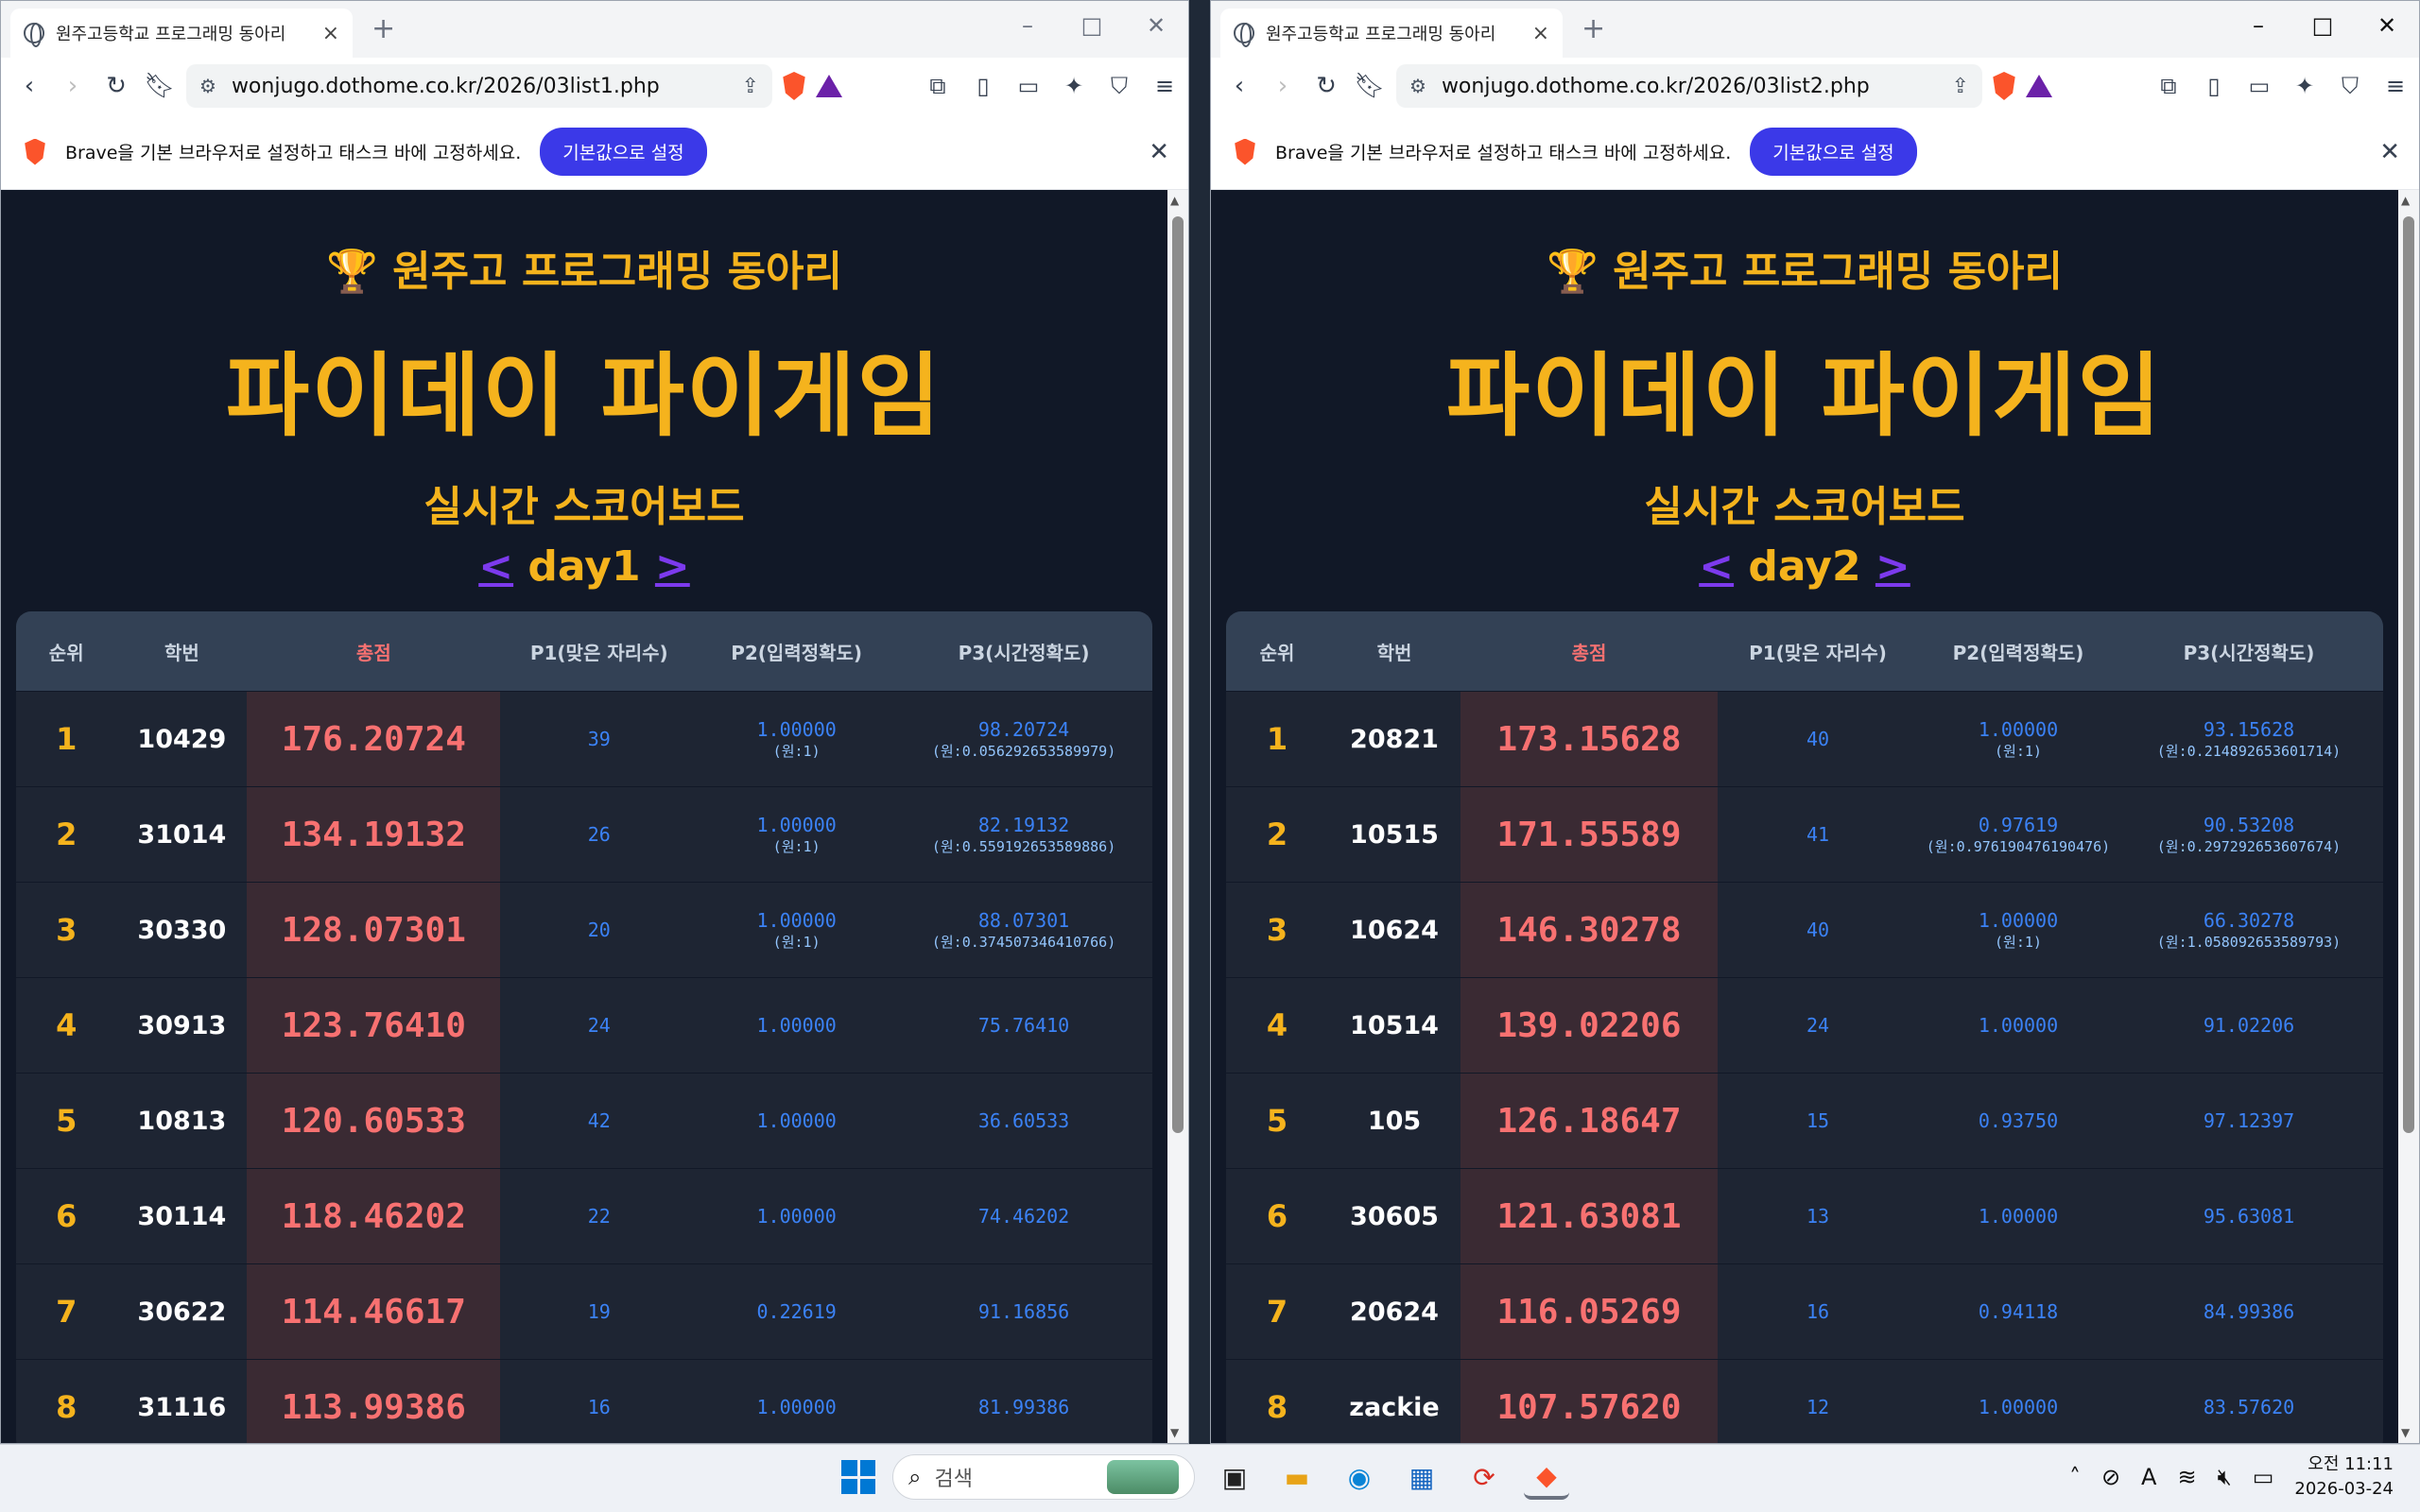 The image size is (2420, 1512). Describe the element at coordinates (1359, 1477) in the screenshot. I see `edge-browser-icon: ◉` at that location.